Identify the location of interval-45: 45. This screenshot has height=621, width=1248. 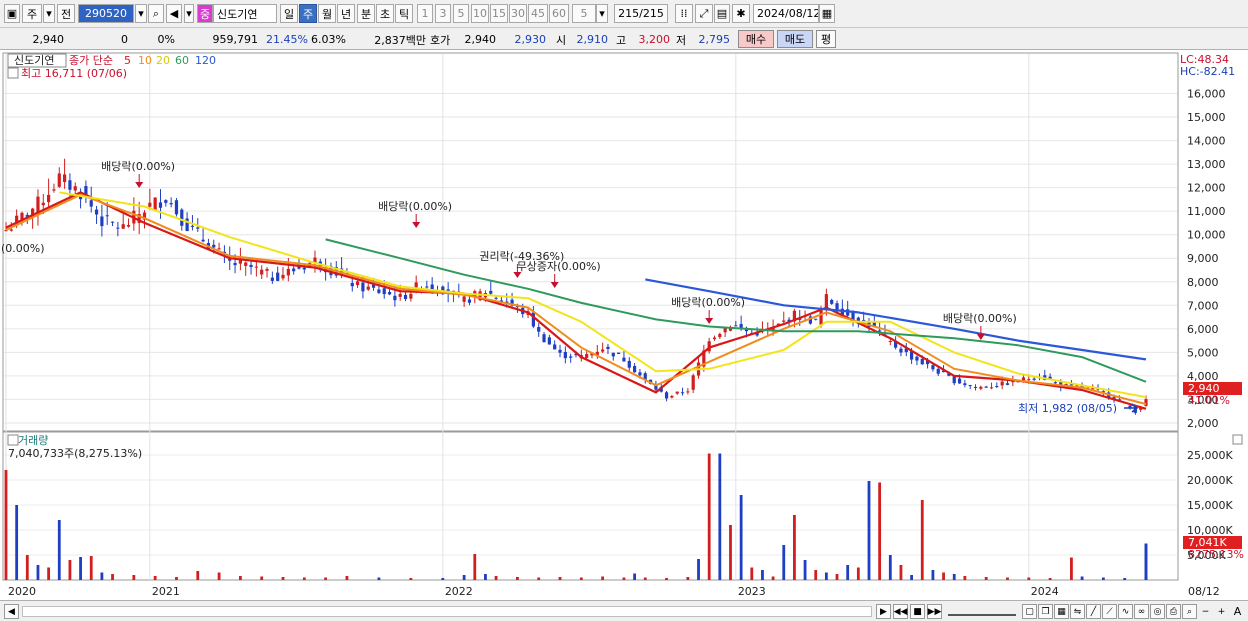
(538, 13).